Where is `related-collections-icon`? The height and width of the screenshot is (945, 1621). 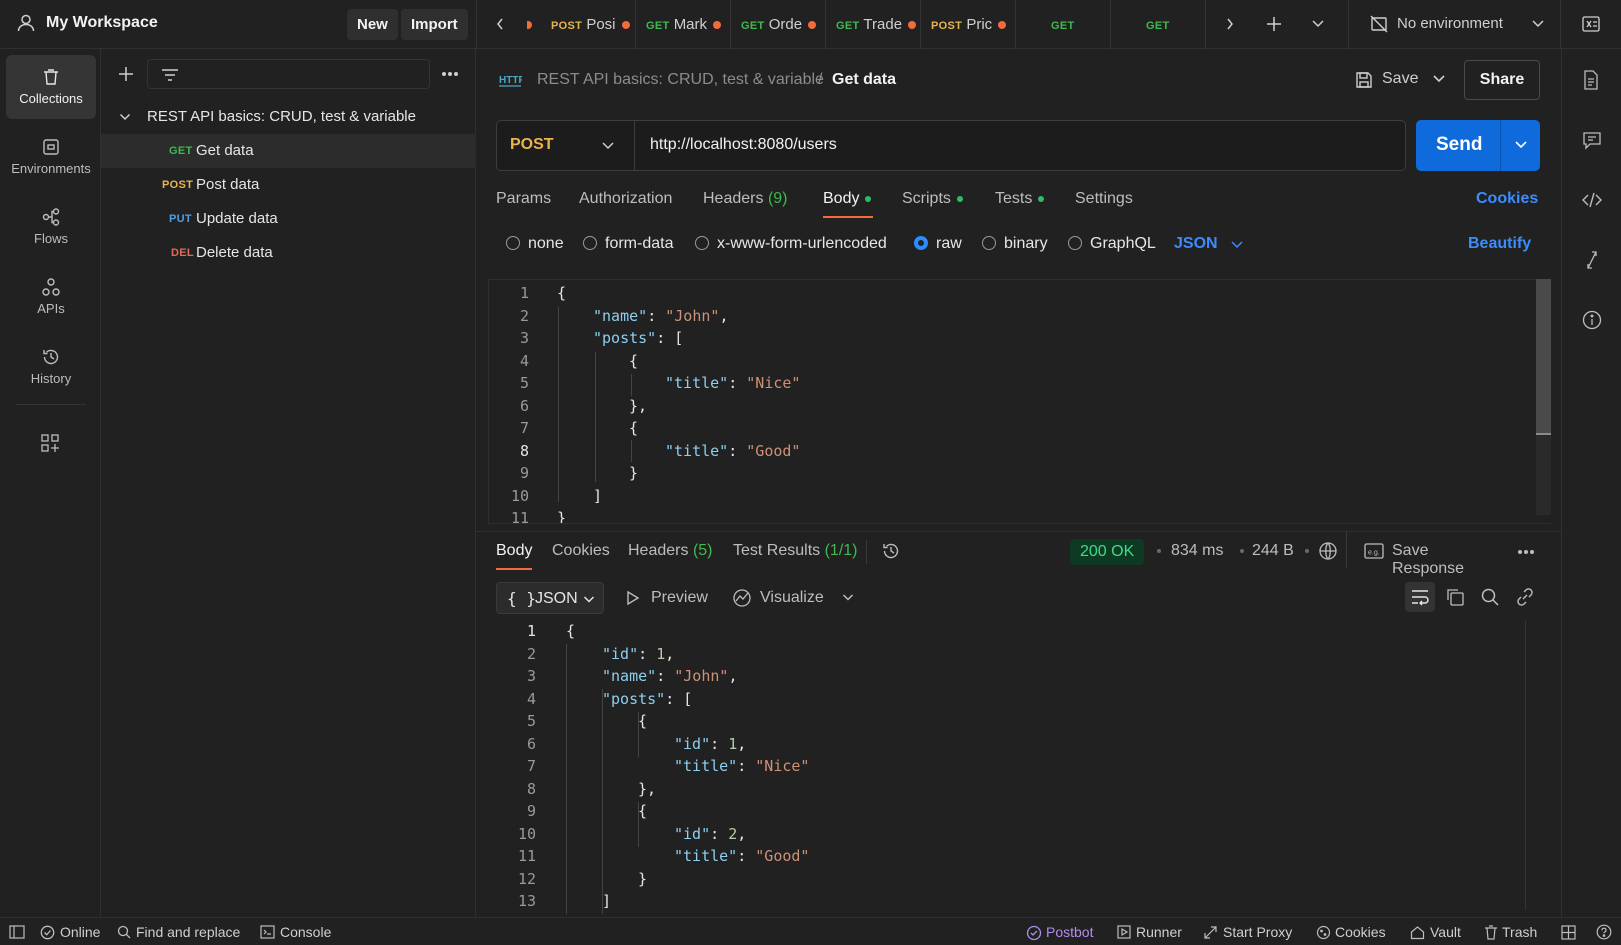
related-collections-icon is located at coordinates (1592, 260).